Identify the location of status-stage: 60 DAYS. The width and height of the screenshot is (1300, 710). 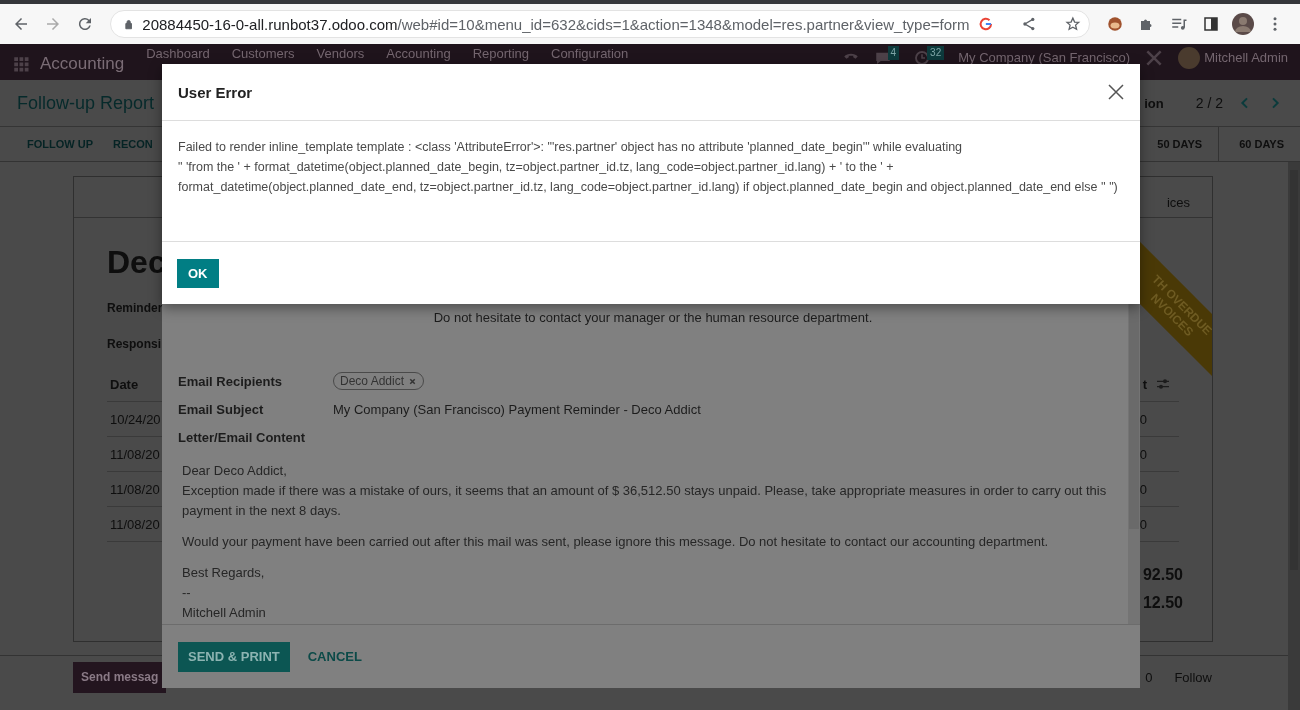
(1259, 144).